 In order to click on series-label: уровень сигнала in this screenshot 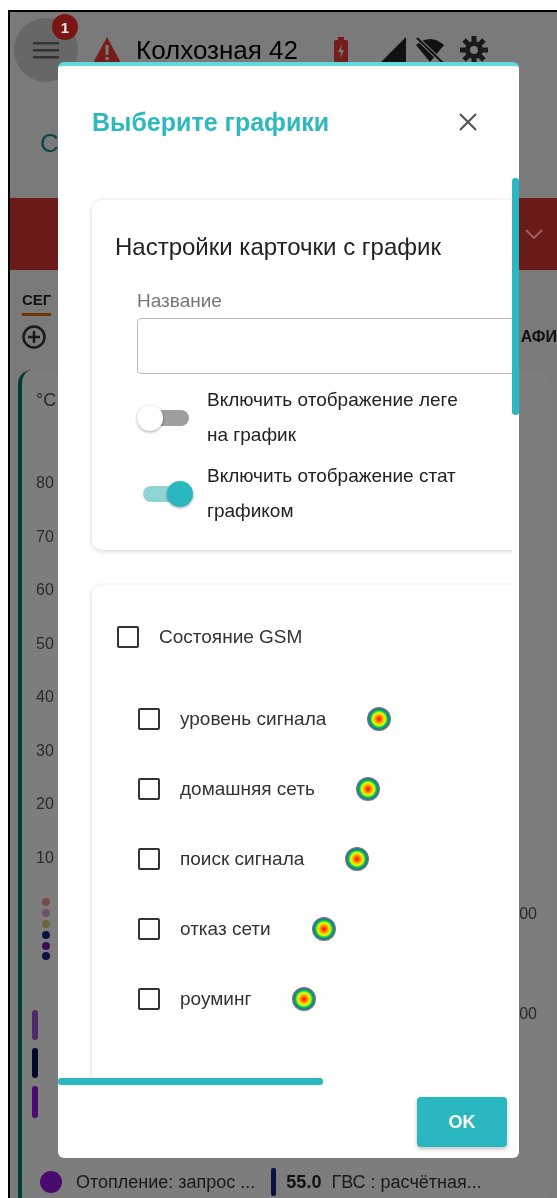, I will do `click(253, 719)`.